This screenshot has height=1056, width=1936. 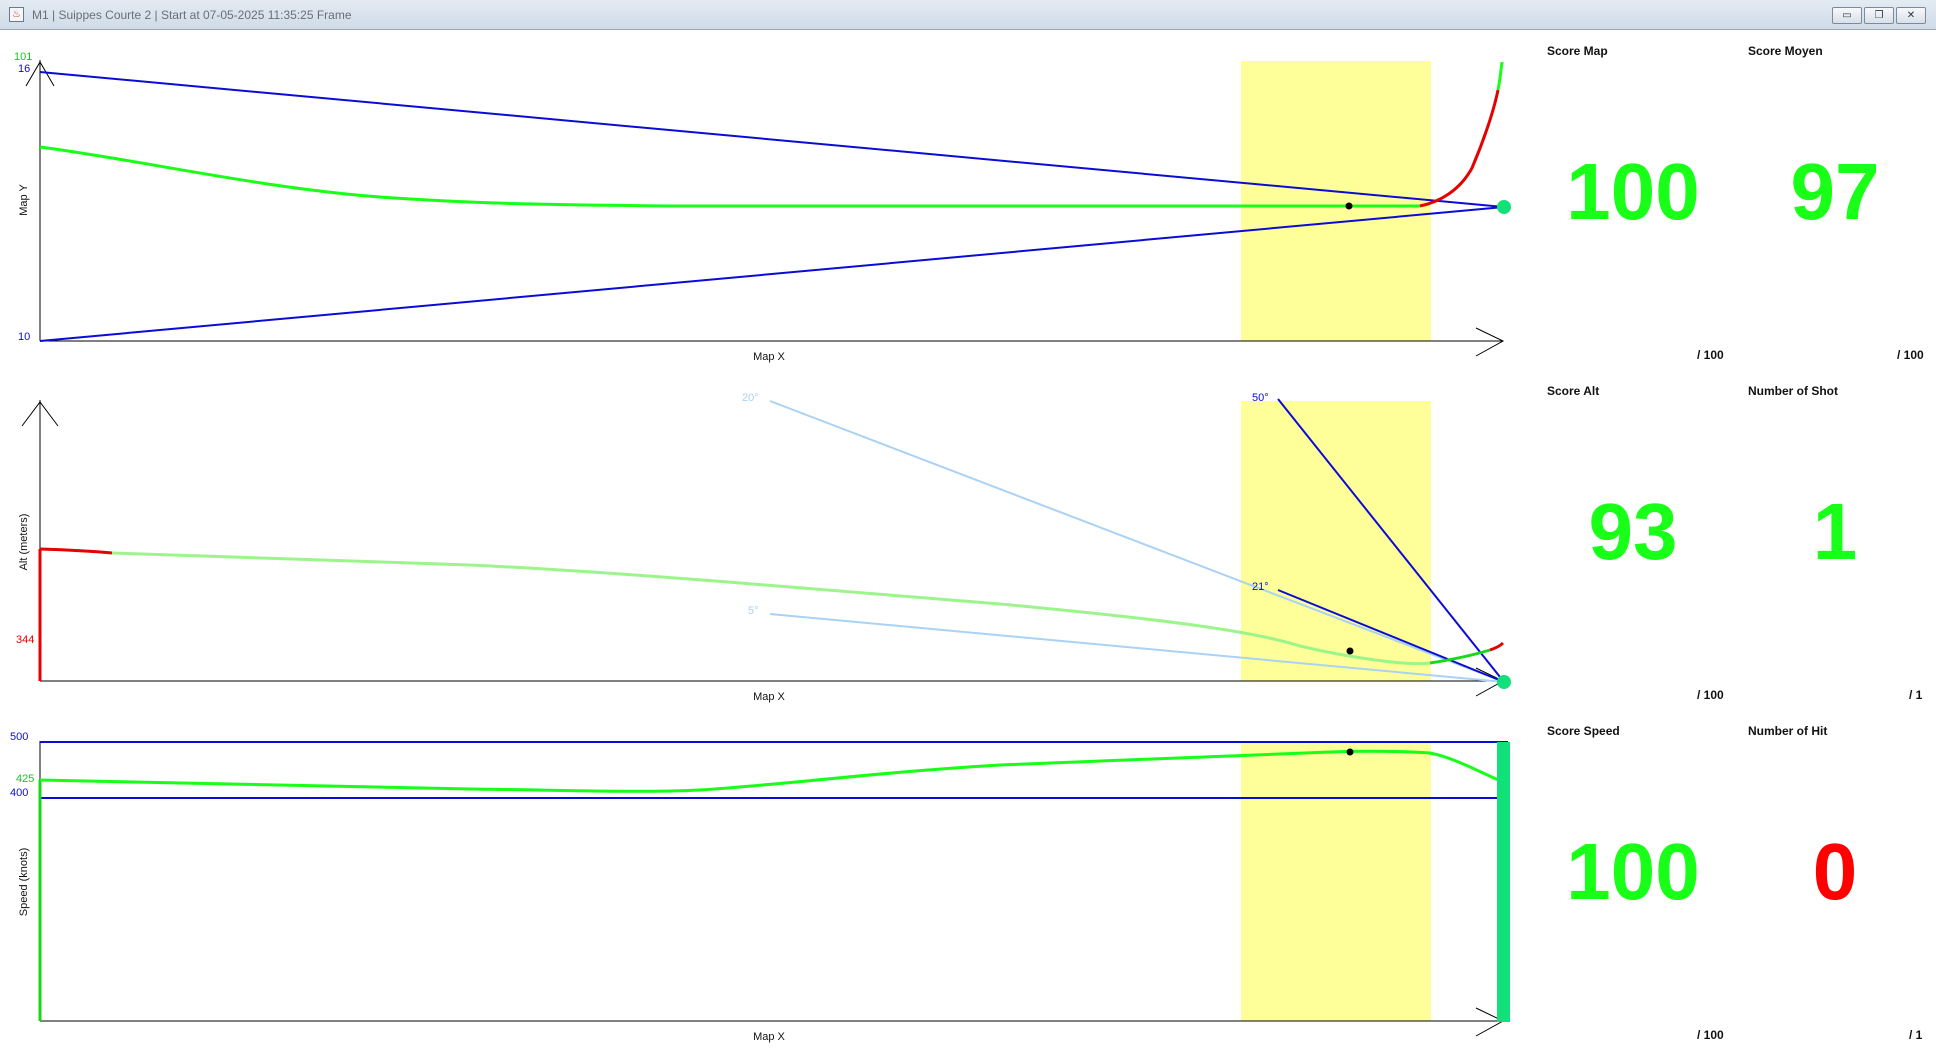 I want to click on alt-trajectory-end, so click(x=1497, y=646).